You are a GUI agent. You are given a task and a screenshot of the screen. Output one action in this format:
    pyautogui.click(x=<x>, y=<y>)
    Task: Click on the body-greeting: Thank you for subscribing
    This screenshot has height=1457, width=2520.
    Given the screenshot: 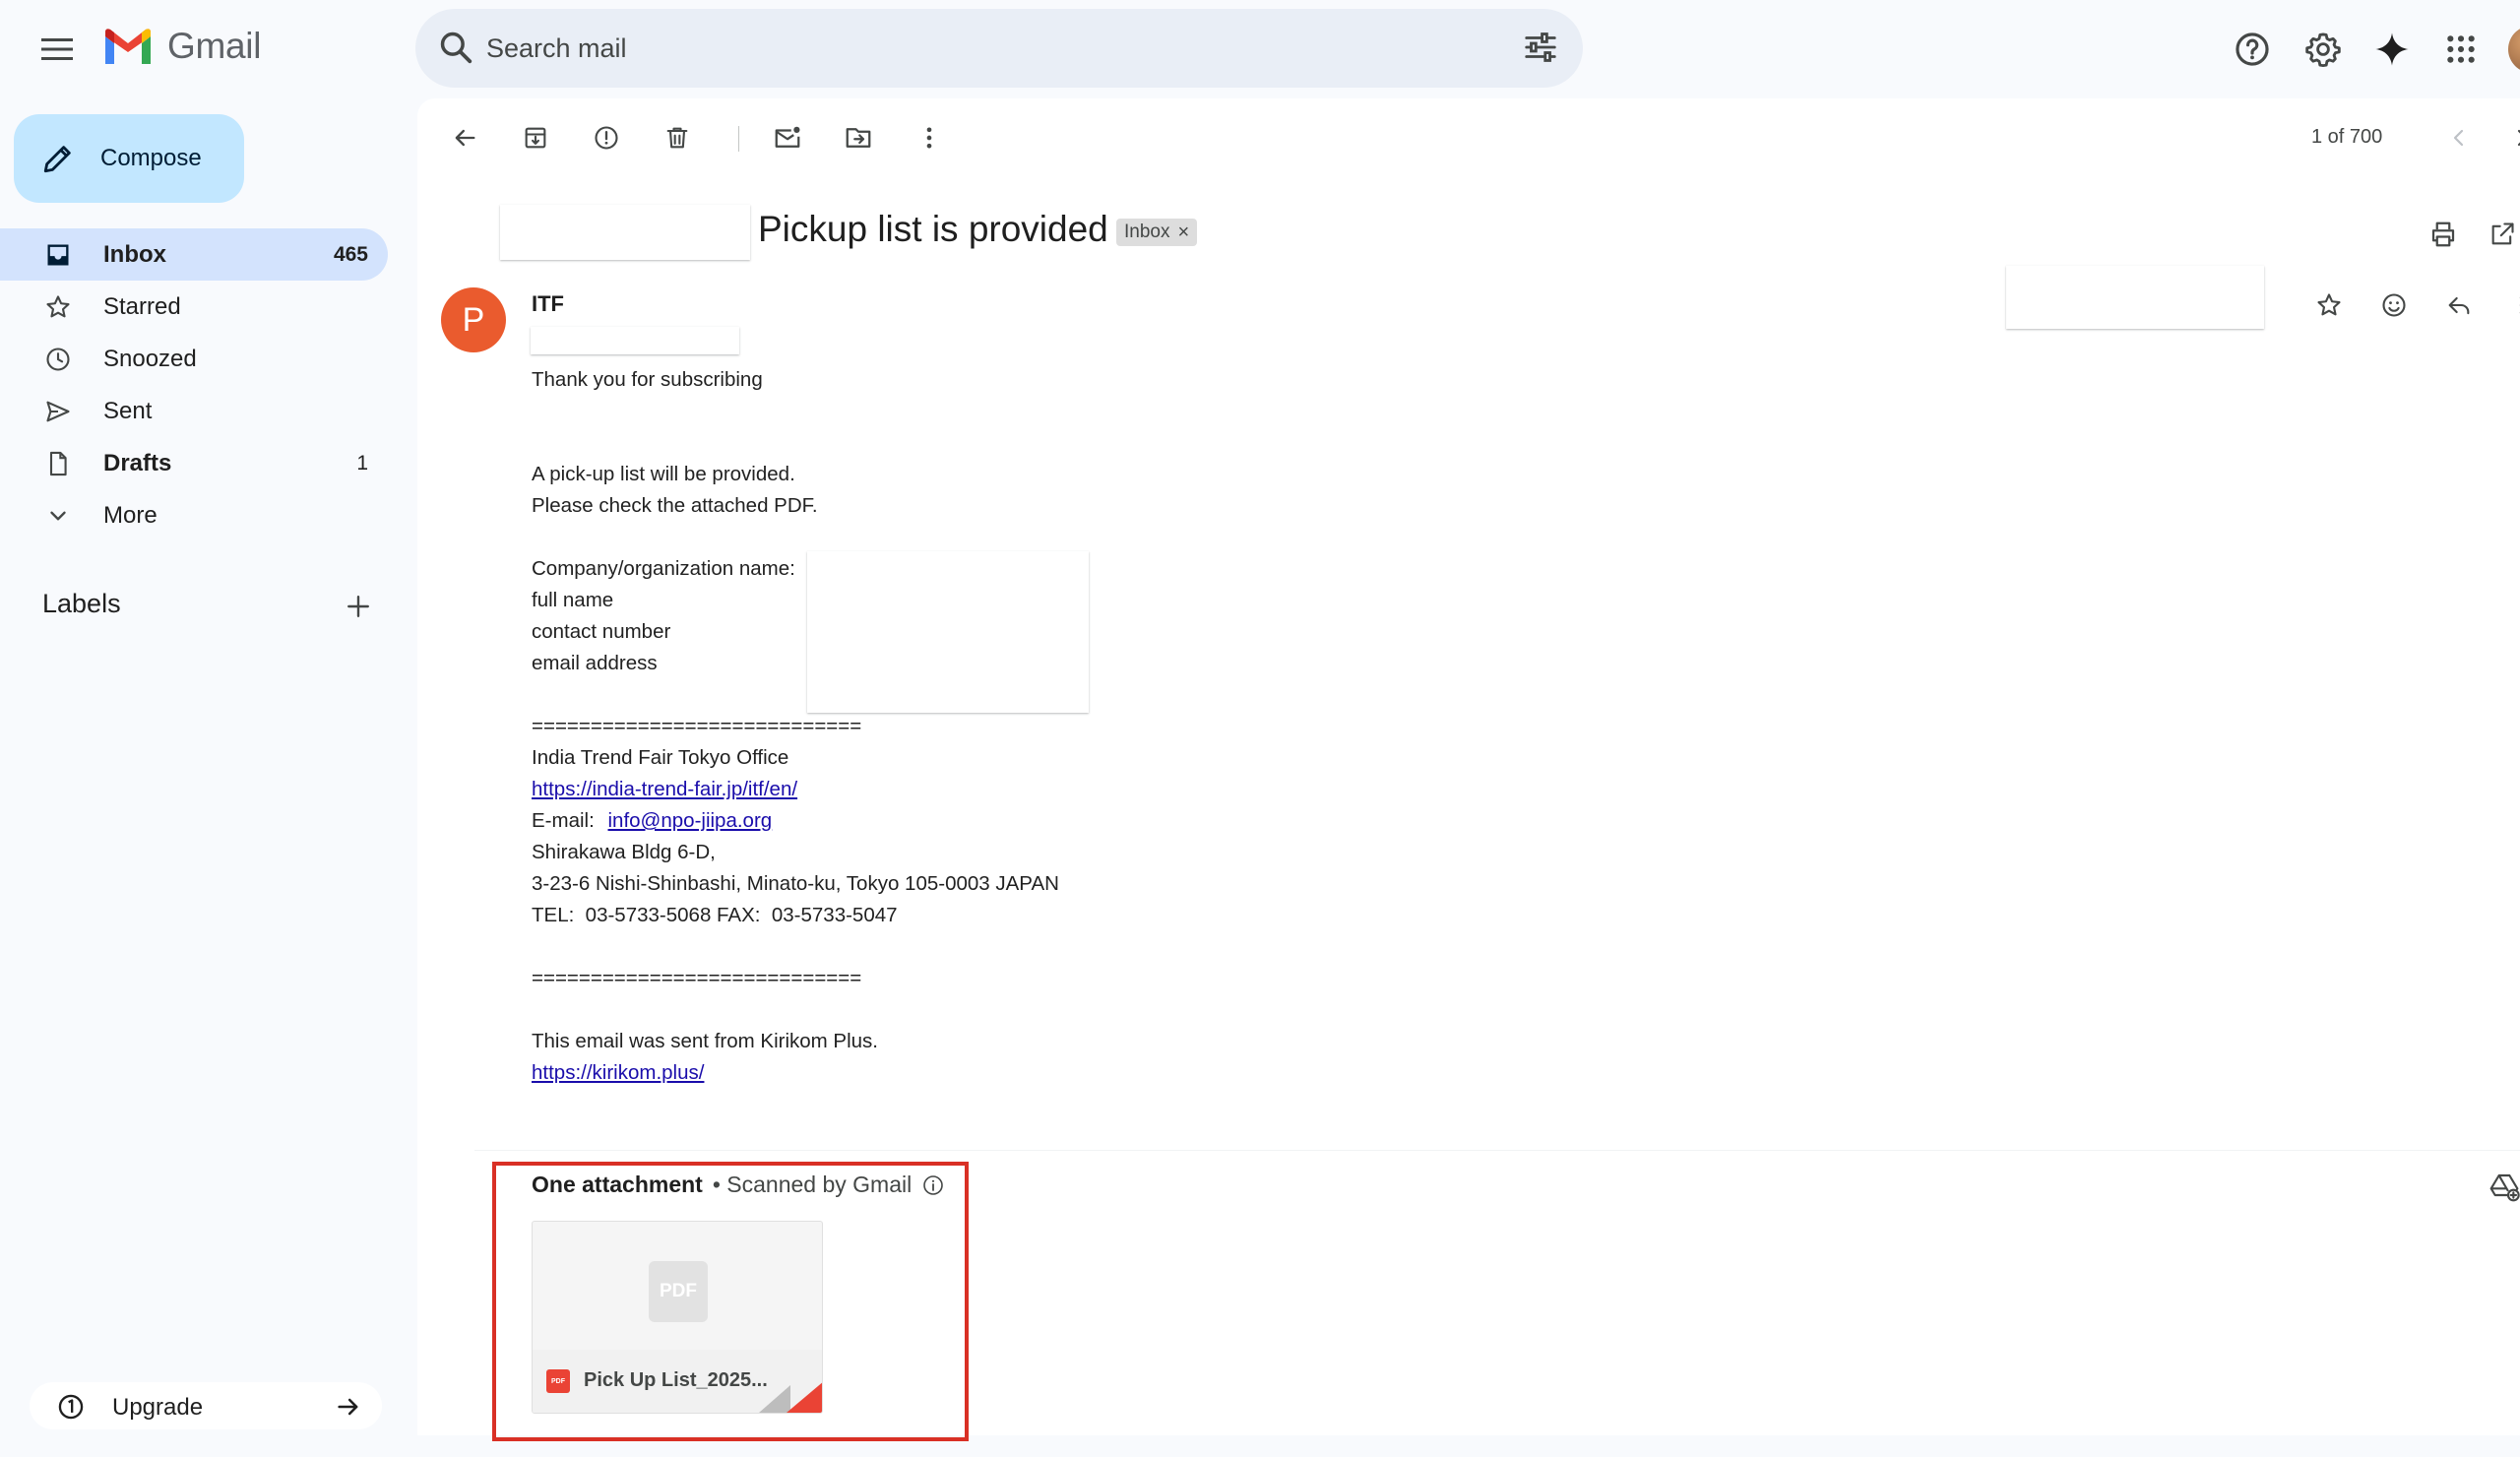 What is the action you would take?
    pyautogui.click(x=647, y=379)
    